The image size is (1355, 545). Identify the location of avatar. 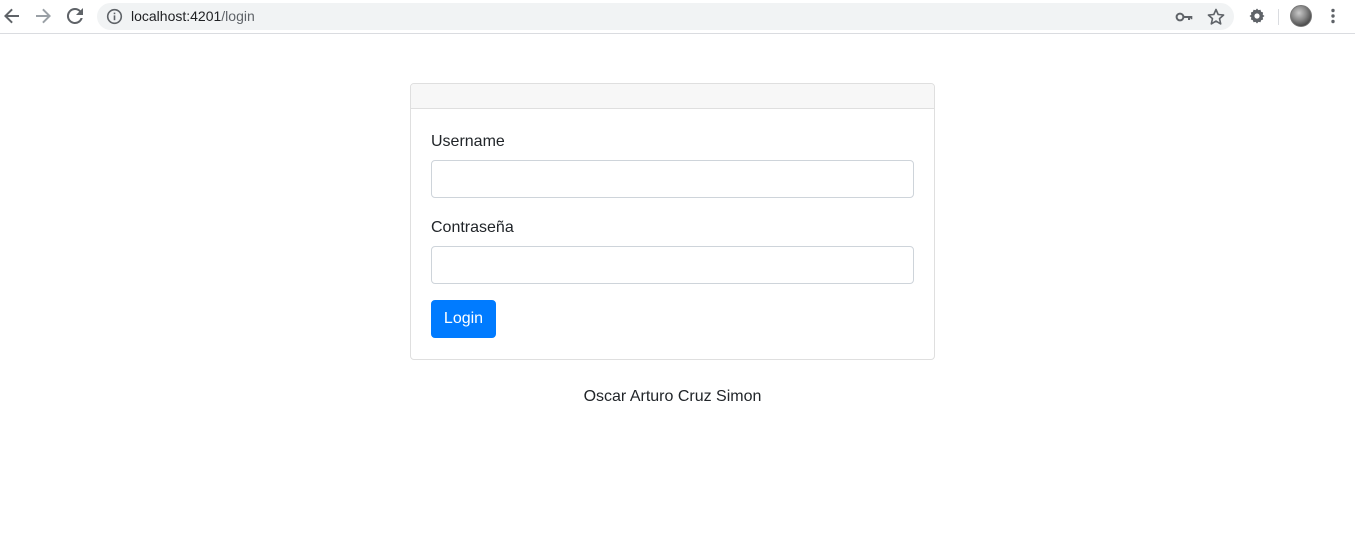
(1301, 16).